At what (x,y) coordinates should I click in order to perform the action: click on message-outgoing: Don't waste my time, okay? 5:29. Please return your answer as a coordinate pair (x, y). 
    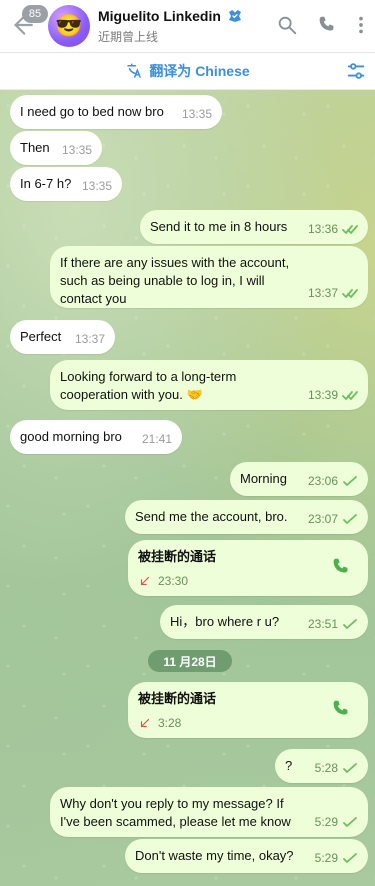
    Looking at the image, I should click on (246, 856).